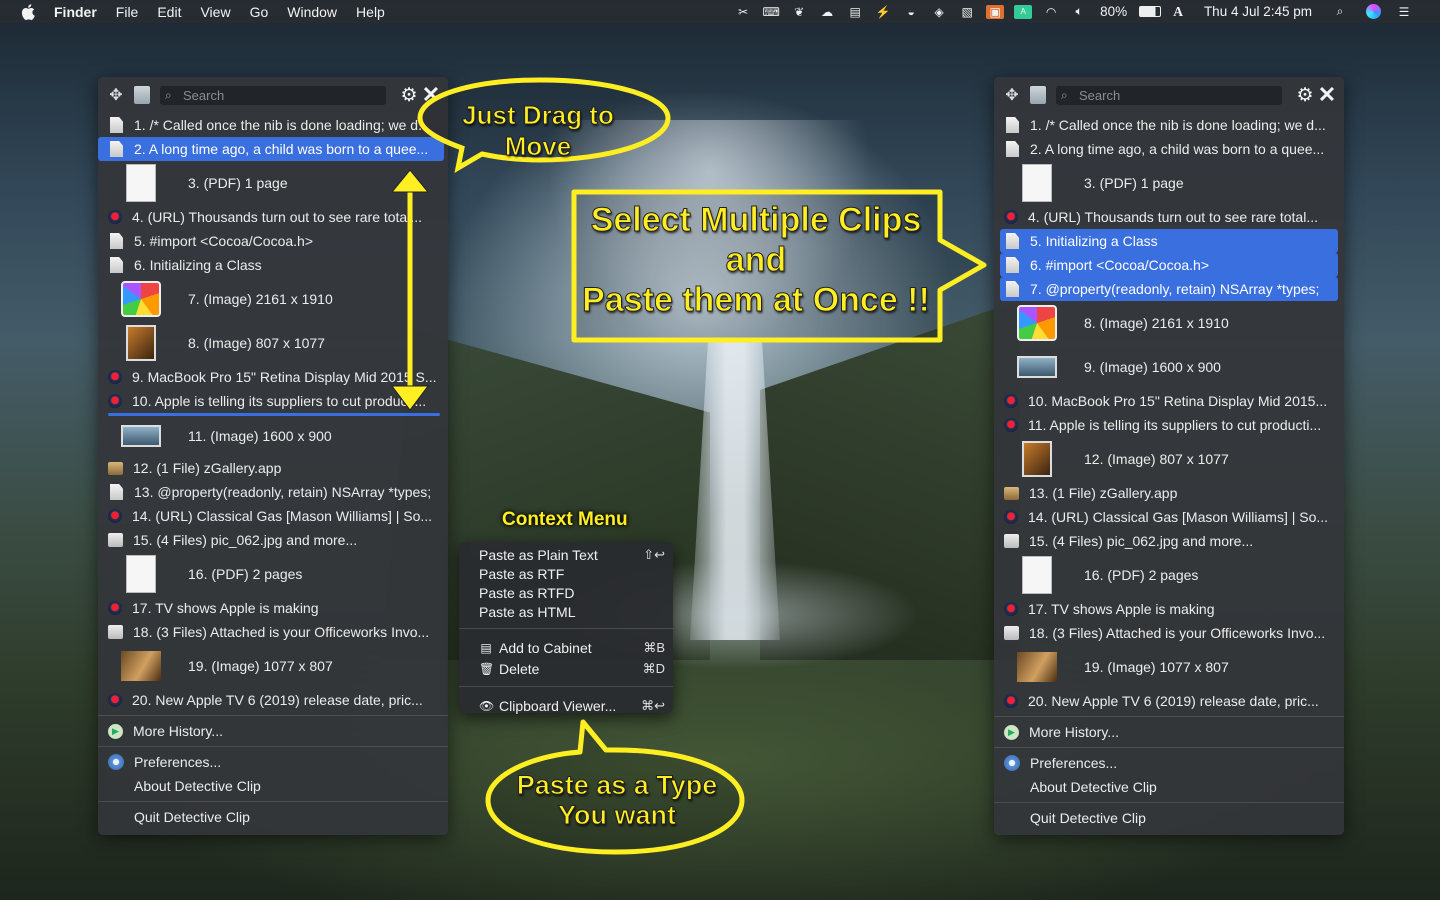  I want to click on search-placeholder: Search, so click(1100, 95).